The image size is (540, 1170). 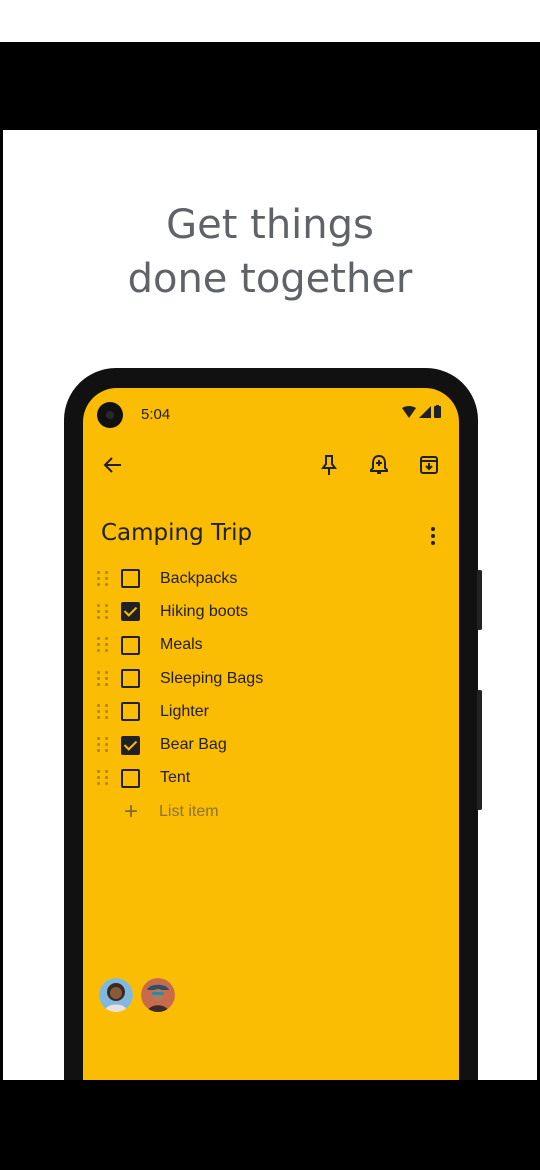 I want to click on front-camera, so click(x=110, y=415).